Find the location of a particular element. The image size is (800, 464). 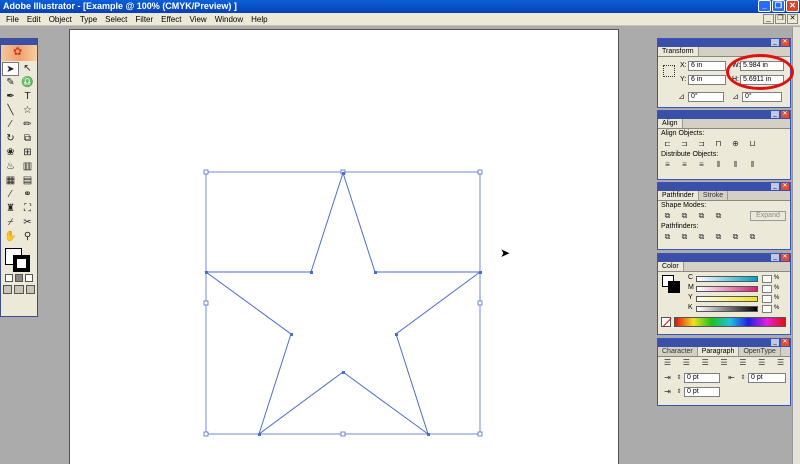

warp-tool-icon: ❀ is located at coordinates (10, 153).